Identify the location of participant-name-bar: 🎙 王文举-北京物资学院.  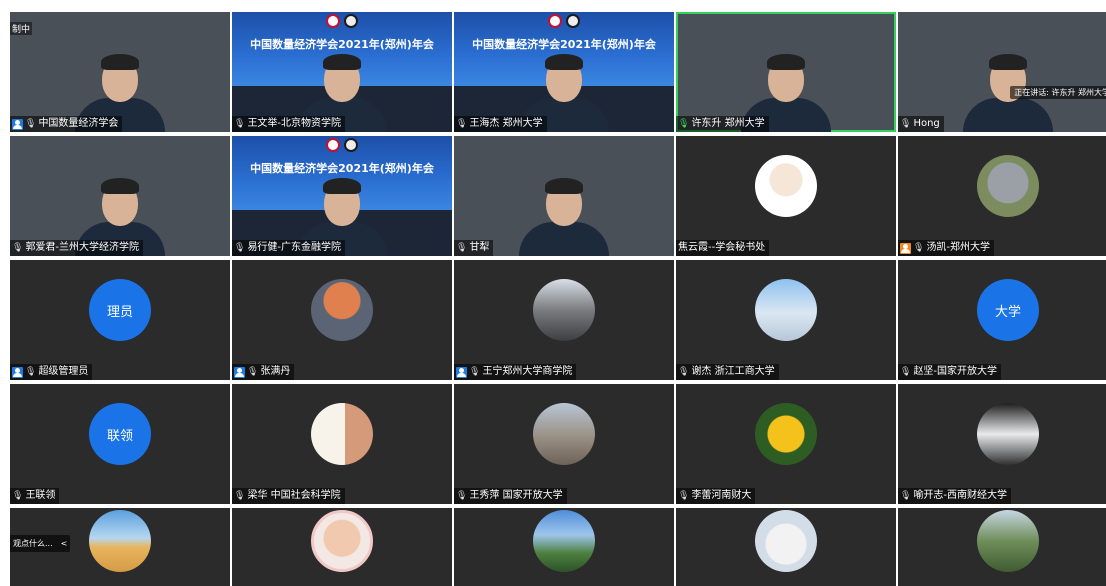
(289, 124).